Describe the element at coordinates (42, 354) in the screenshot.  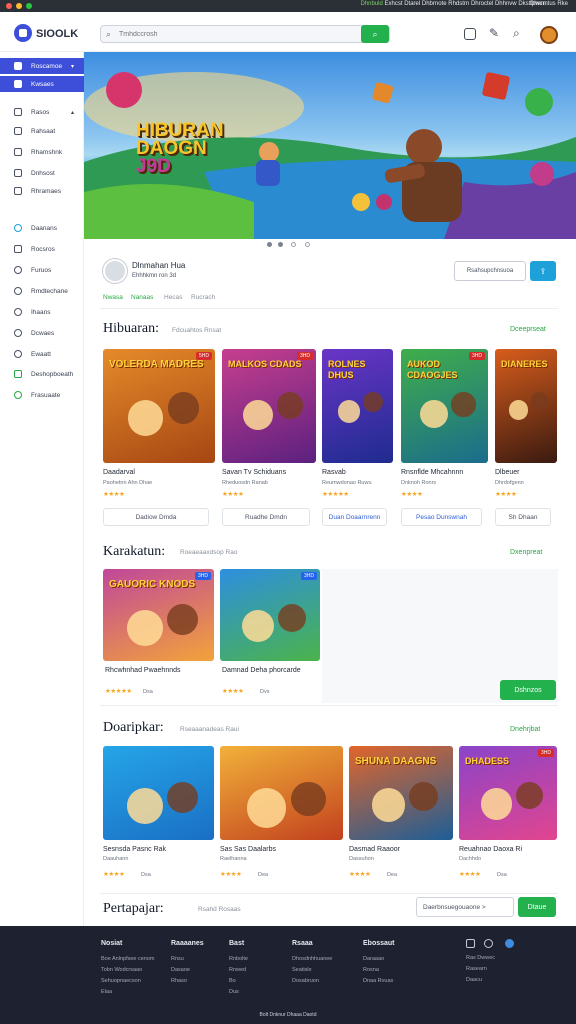
I see `sidebar-item-14: Ewaatt` at that location.